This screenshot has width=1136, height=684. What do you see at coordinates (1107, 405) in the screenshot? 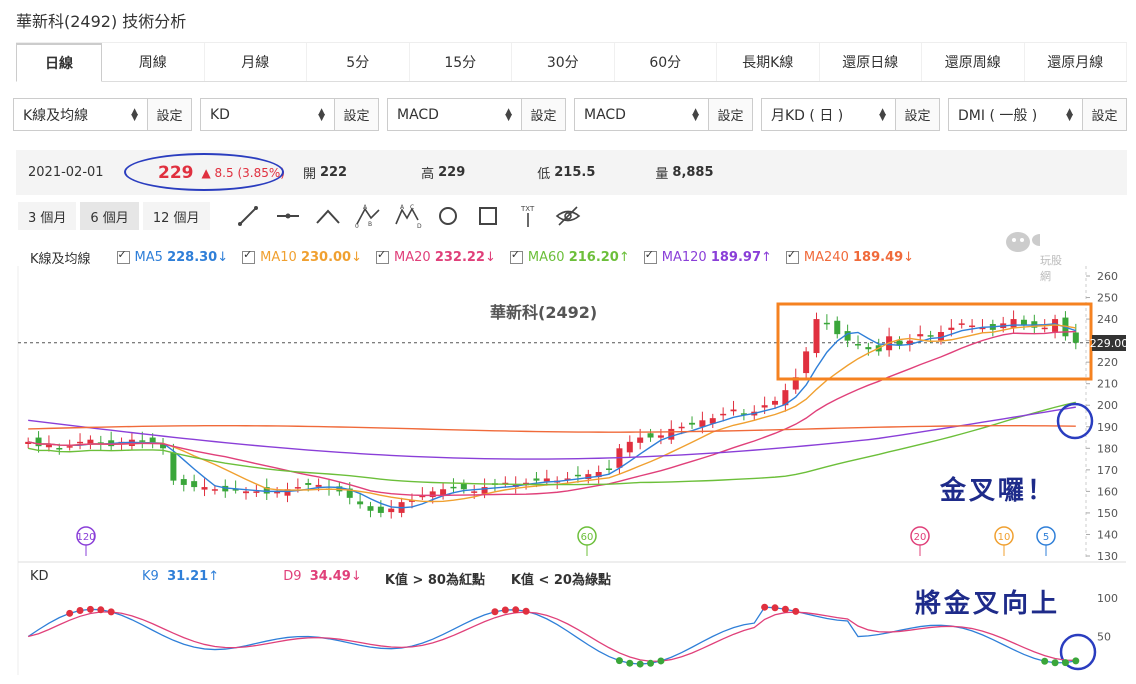
I see `y-tick-label: 200` at bounding box center [1107, 405].